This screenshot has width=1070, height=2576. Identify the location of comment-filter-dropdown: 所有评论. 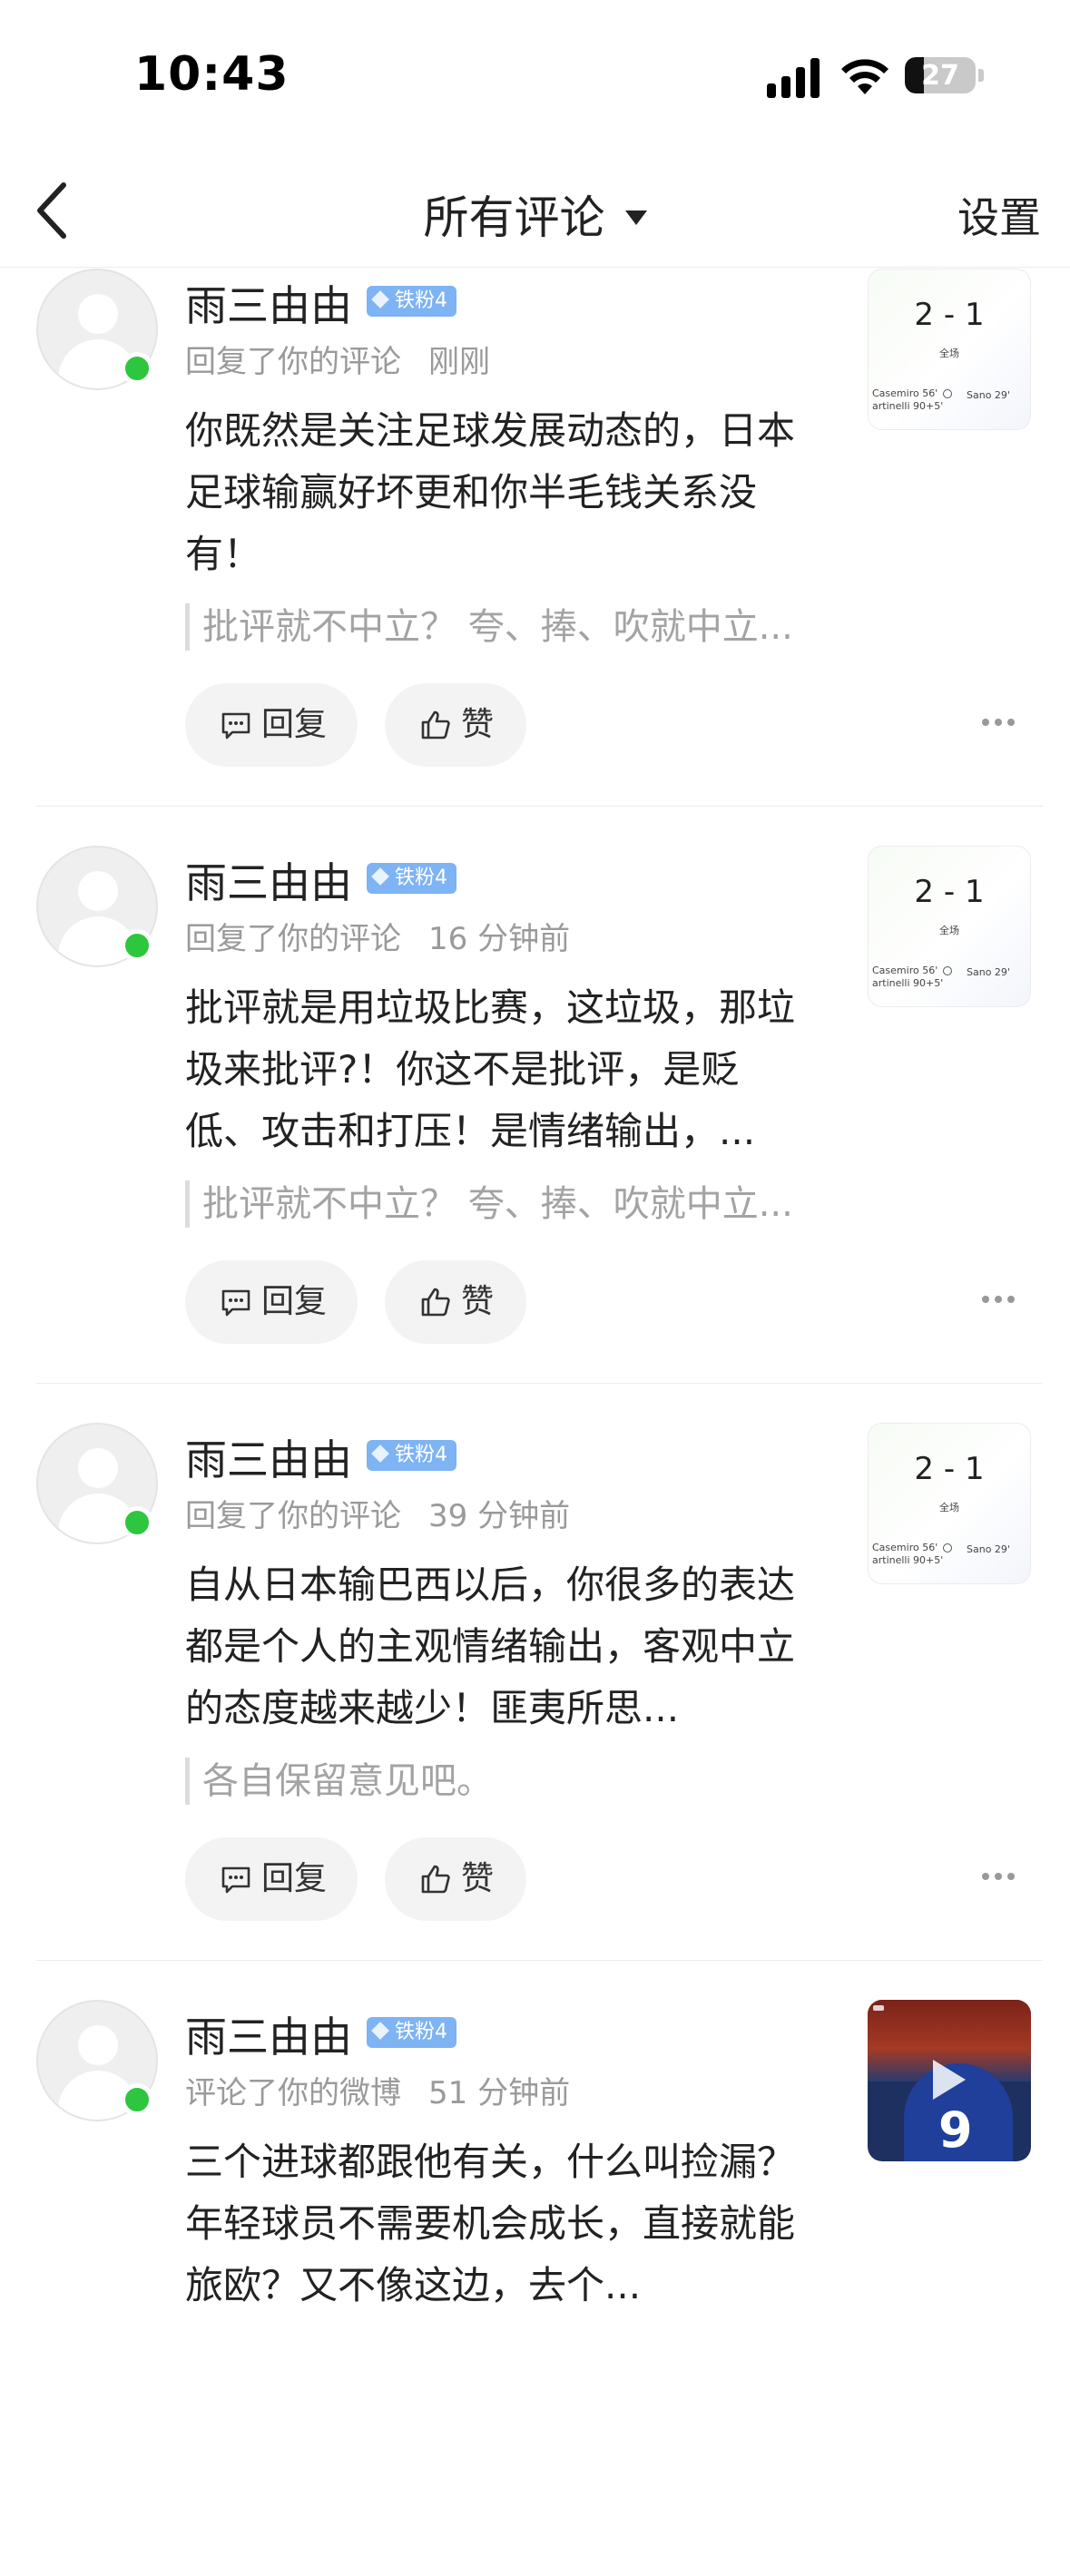
(535, 214).